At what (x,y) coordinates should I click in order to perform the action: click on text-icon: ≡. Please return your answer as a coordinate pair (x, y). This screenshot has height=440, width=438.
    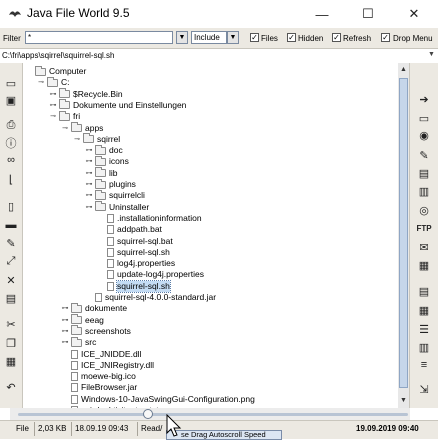
    Looking at the image, I should click on (424, 365).